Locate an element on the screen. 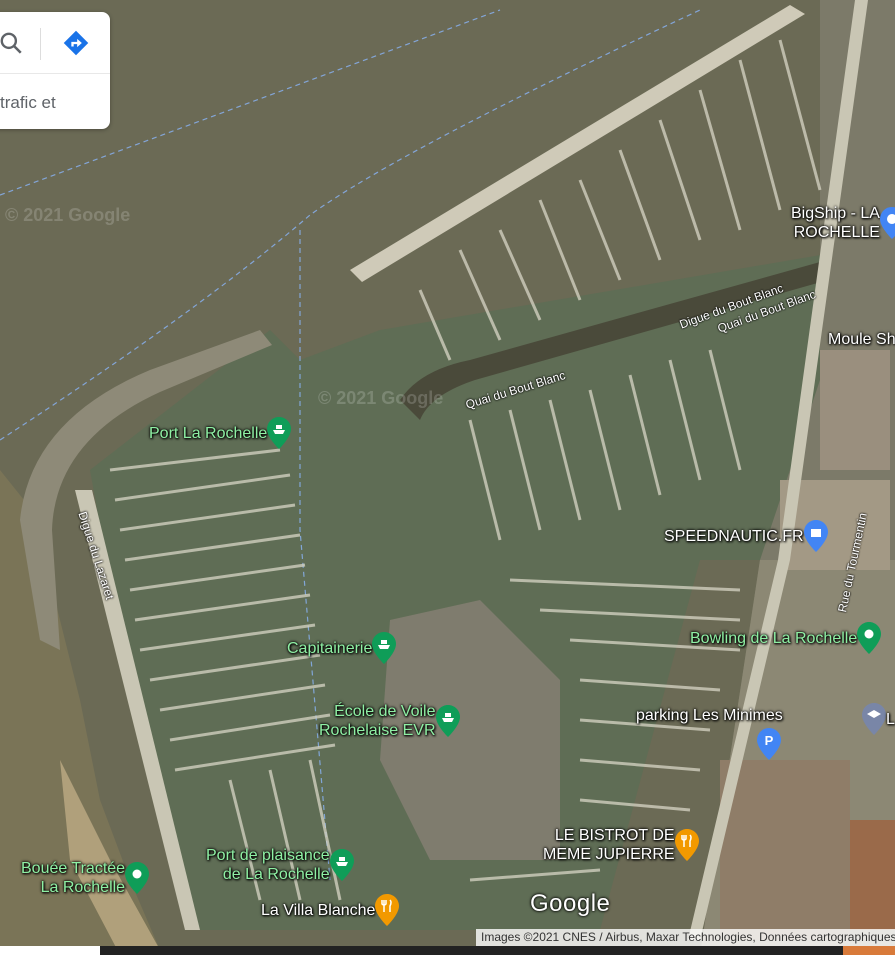 This screenshot has height=955, width=895. poi-speednautic: SPEEDNAUTIC.FR is located at coordinates (746, 536).